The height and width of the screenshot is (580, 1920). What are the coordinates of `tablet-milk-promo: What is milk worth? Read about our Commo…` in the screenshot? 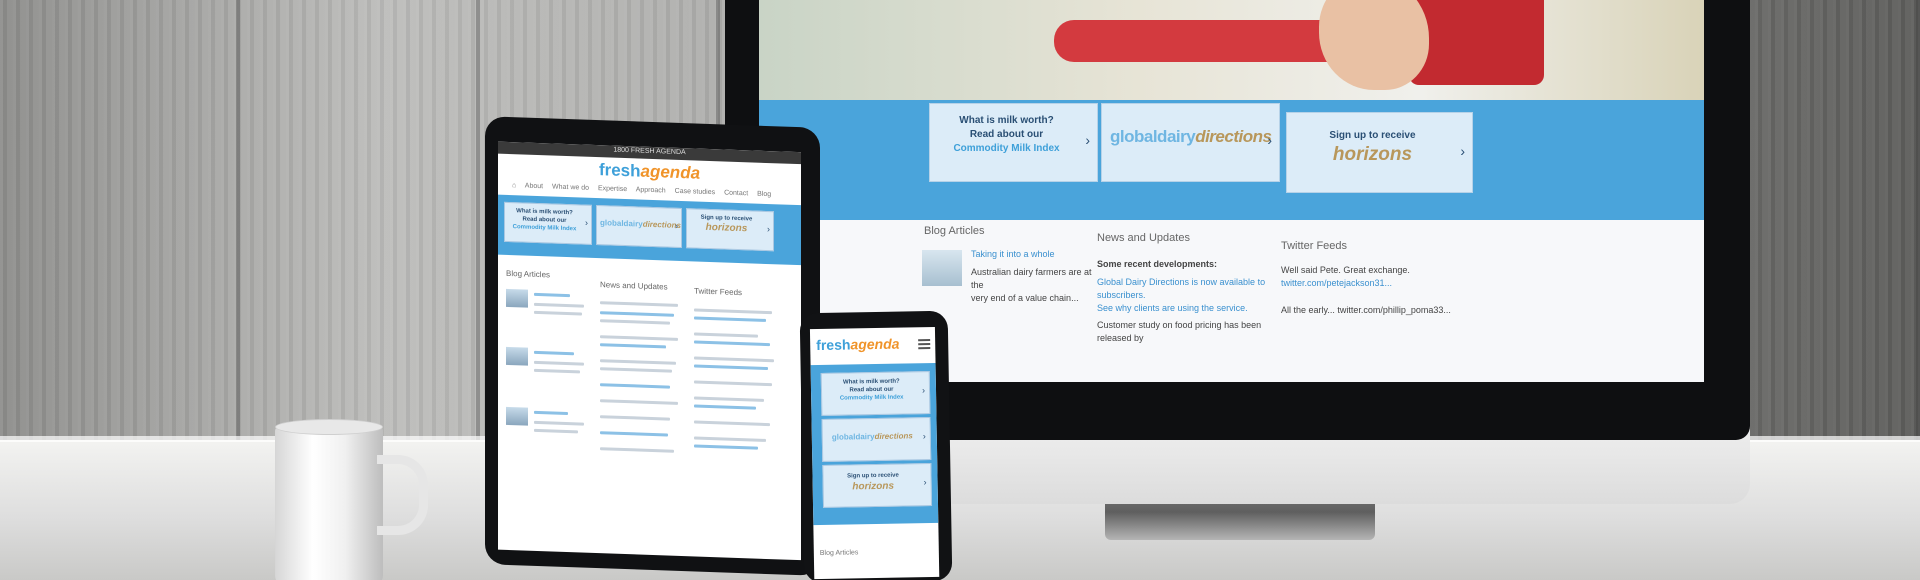 It's located at (548, 223).